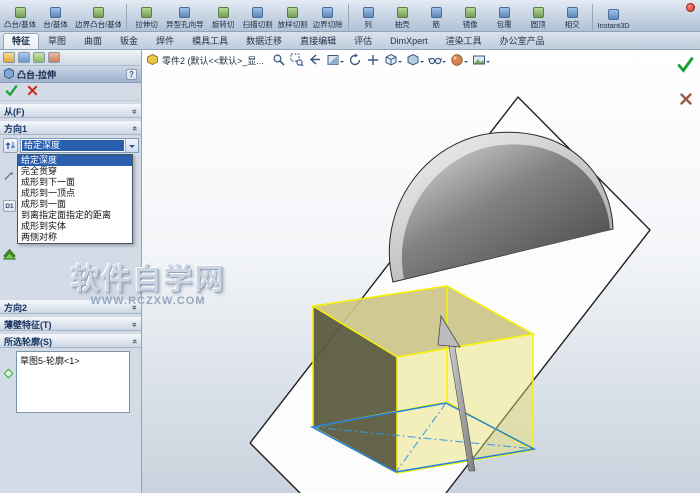 The height and width of the screenshot is (493, 700). I want to click on shell-icon, so click(402, 12).